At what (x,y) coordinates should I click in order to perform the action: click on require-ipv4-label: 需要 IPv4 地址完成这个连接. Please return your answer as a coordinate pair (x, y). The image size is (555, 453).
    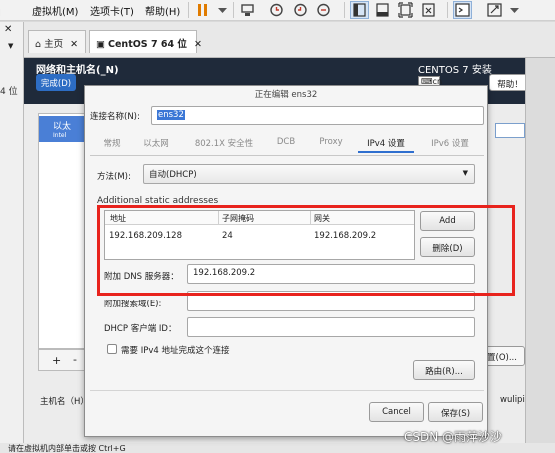
    Looking at the image, I should click on (175, 351).